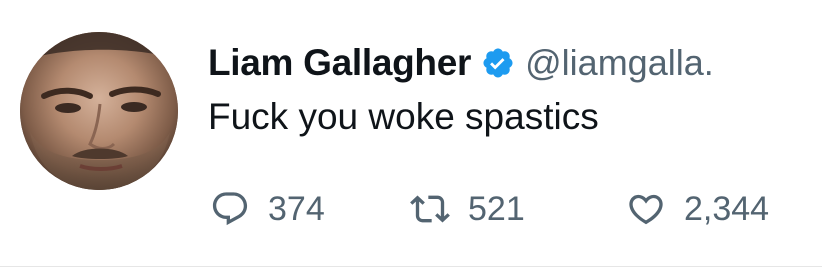 The width and height of the screenshot is (822, 273). I want to click on tweet-text: Fuck you woke spastics, so click(403, 116).